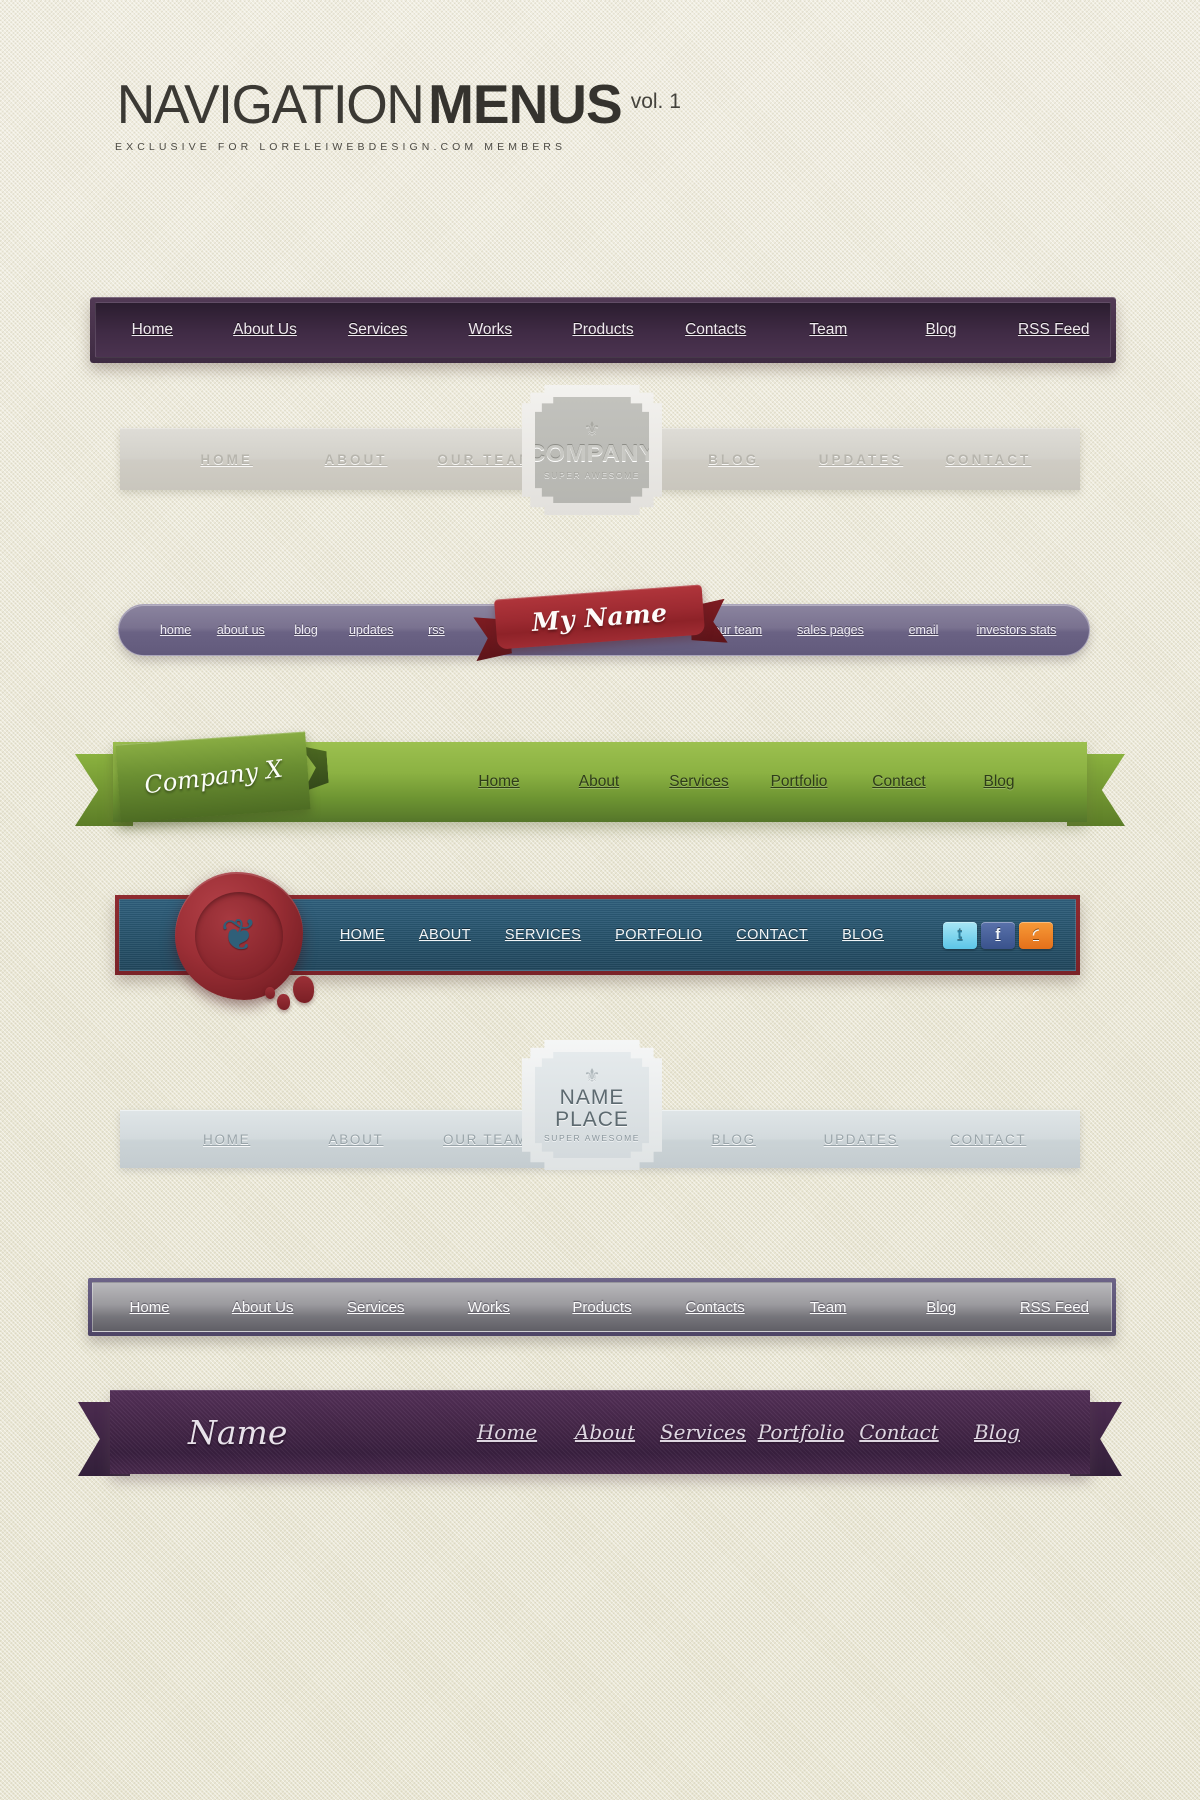 The width and height of the screenshot is (1200, 1800). What do you see at coordinates (1036, 935) in the screenshot?
I see `rss-icon: ◜` at bounding box center [1036, 935].